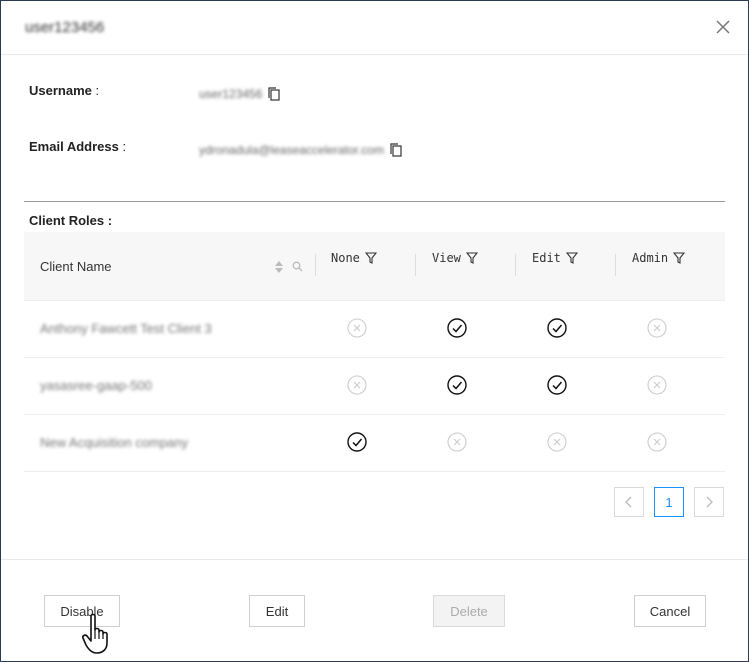  What do you see at coordinates (659, 258) in the screenshot?
I see `column-header-admin: Admin` at bounding box center [659, 258].